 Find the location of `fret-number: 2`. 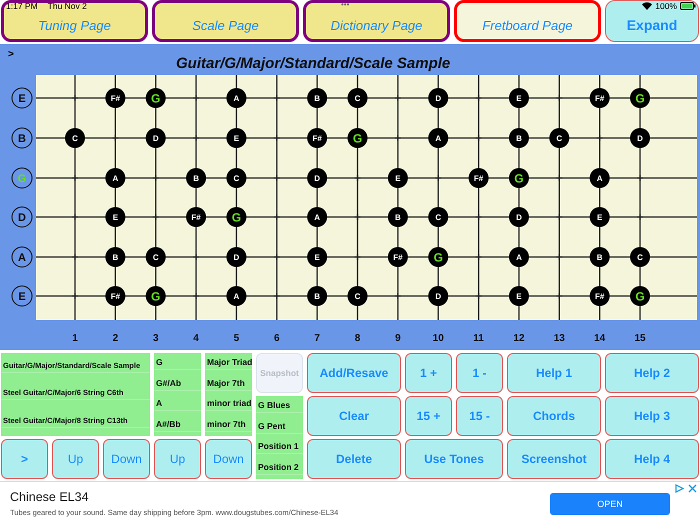

fret-number: 2 is located at coordinates (115, 338).